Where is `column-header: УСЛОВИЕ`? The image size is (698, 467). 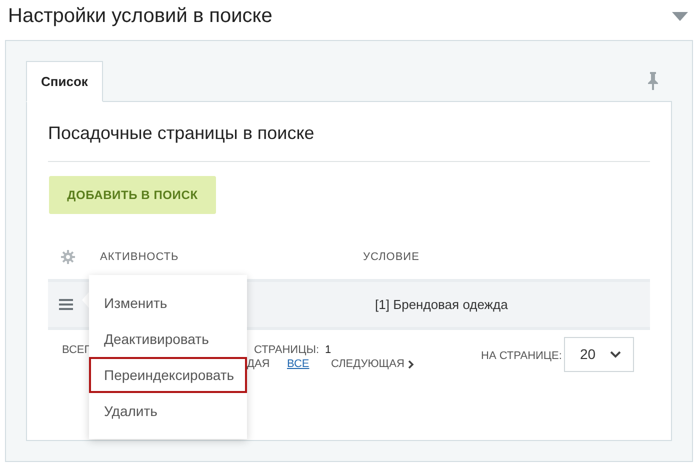
column-header: УСЛОВИЕ is located at coordinates (391, 257).